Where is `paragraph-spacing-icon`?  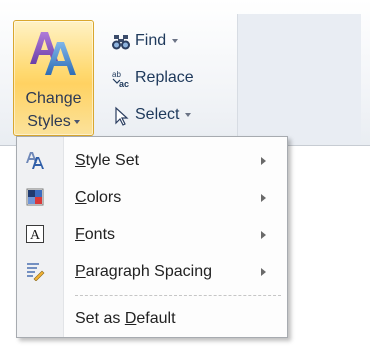 paragraph-spacing-icon is located at coordinates (36, 272).